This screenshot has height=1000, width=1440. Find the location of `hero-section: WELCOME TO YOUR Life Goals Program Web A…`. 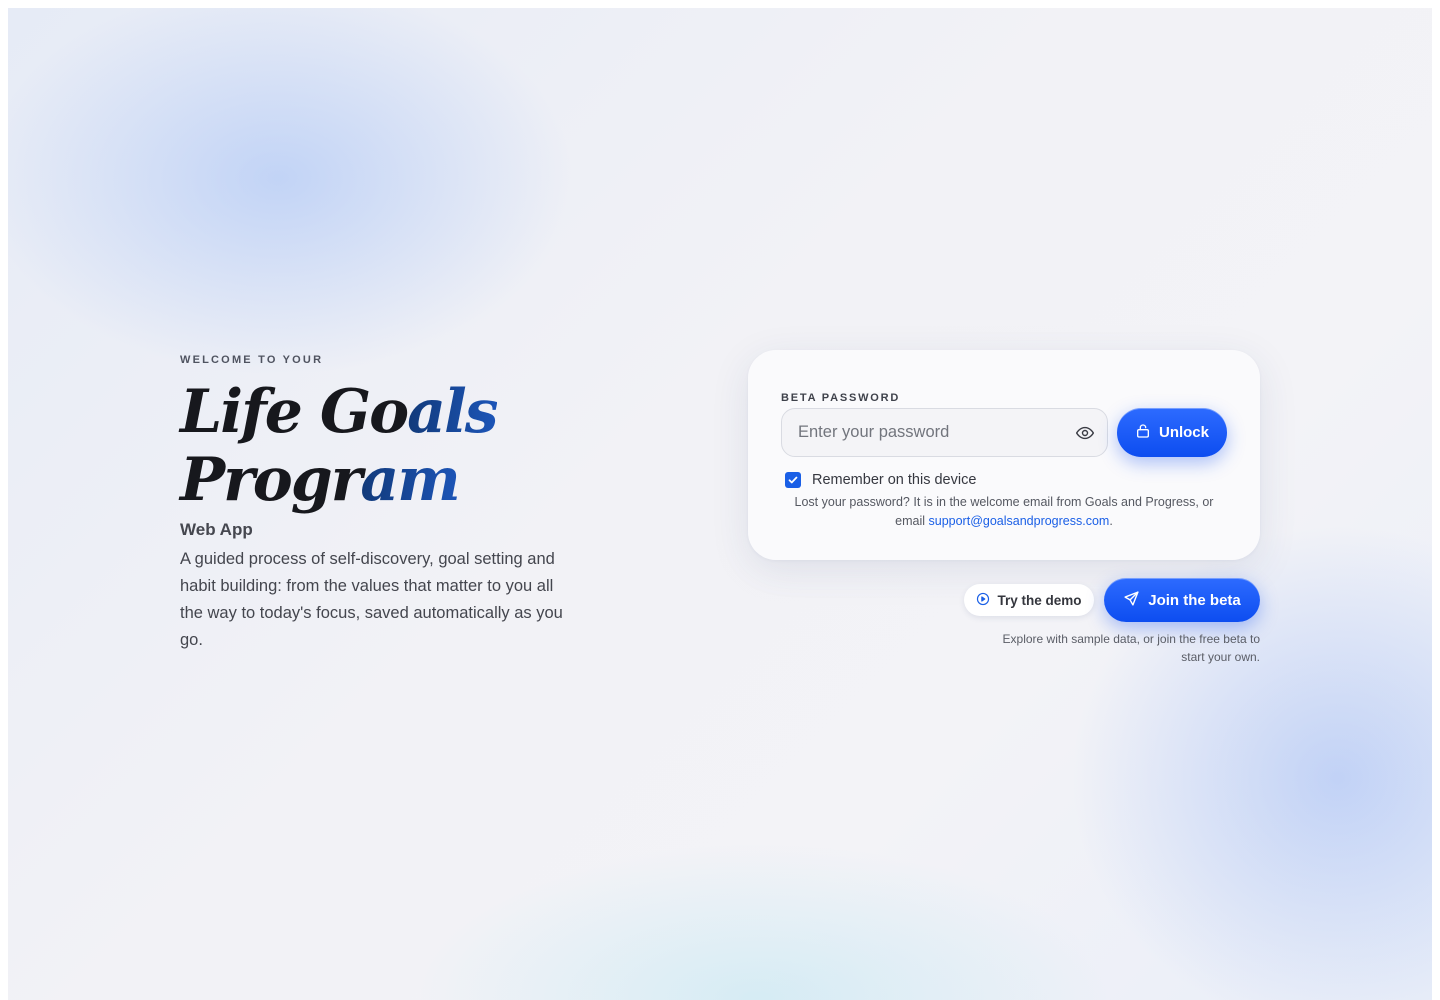

hero-section: WELCOME TO YOUR Life Goals Program Web A… is located at coordinates (380, 504).